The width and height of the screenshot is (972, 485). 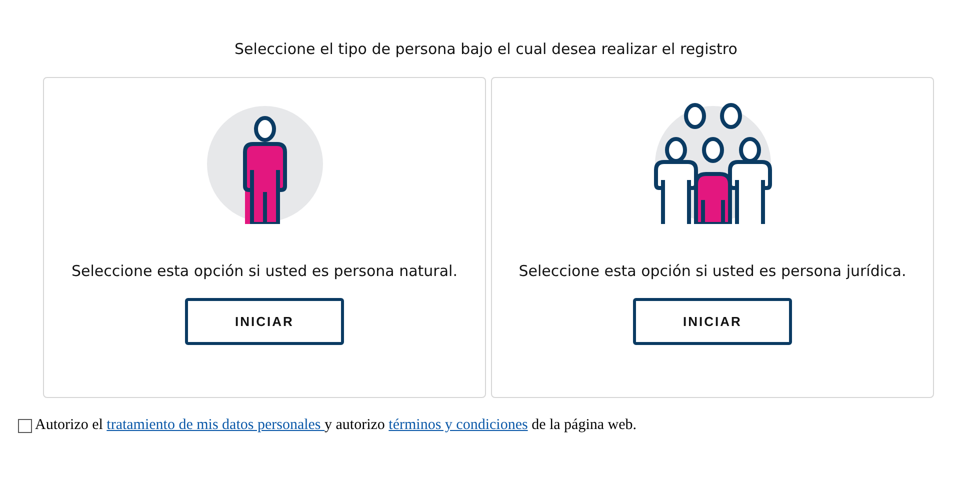 I want to click on consent-text: Autorizo el tratamiento de mis datos personales y autorizo términos y condiciones de la página web., so click(x=336, y=425).